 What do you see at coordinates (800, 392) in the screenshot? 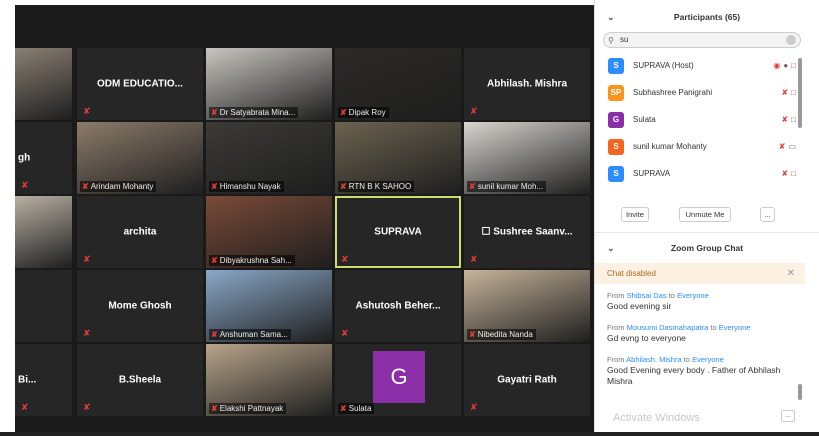
I see `chat-scrollbar` at bounding box center [800, 392].